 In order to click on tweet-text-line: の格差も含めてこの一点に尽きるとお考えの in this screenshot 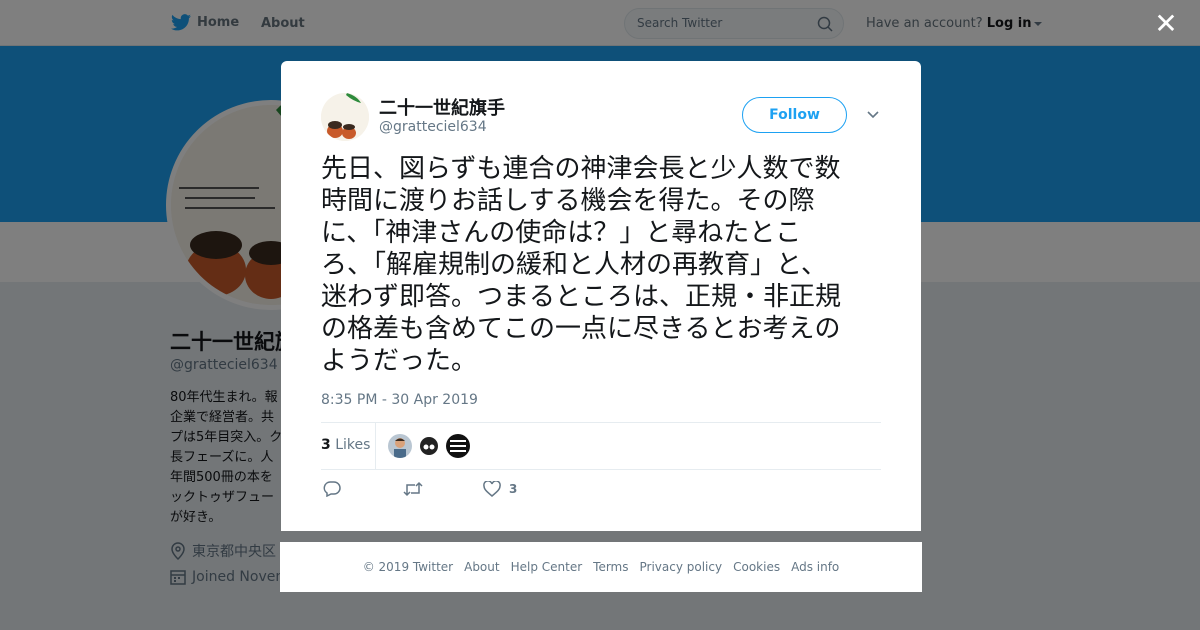, I will do `click(581, 329)`.